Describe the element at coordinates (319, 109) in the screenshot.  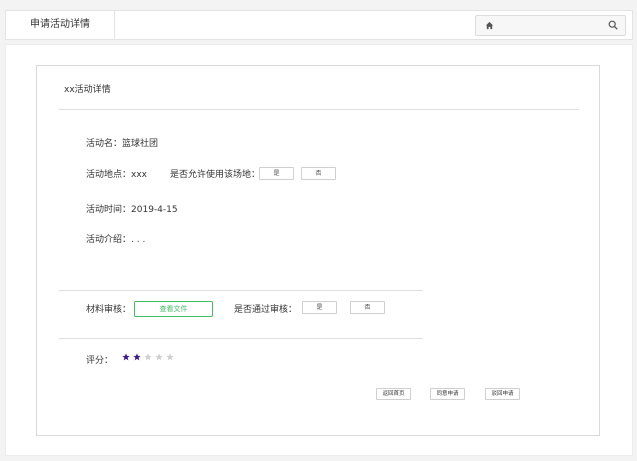
I see `title-divider` at that location.